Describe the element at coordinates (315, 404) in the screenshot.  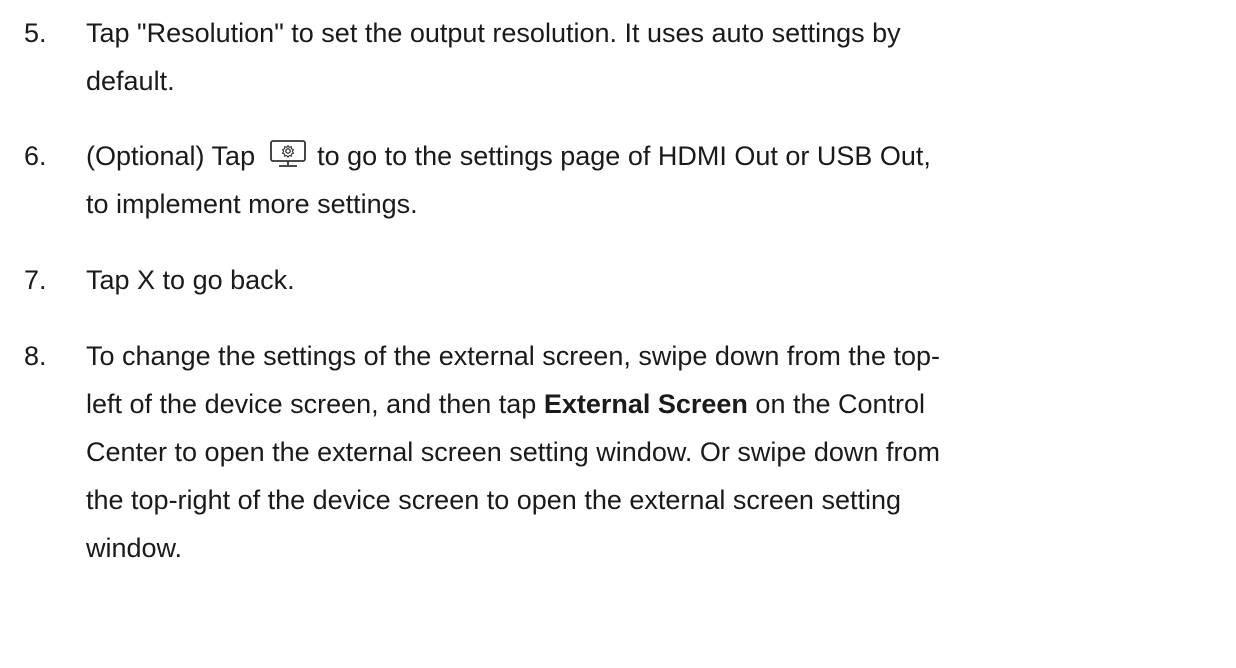
I see `step-text-segment: left of the device screen, and then tap` at that location.